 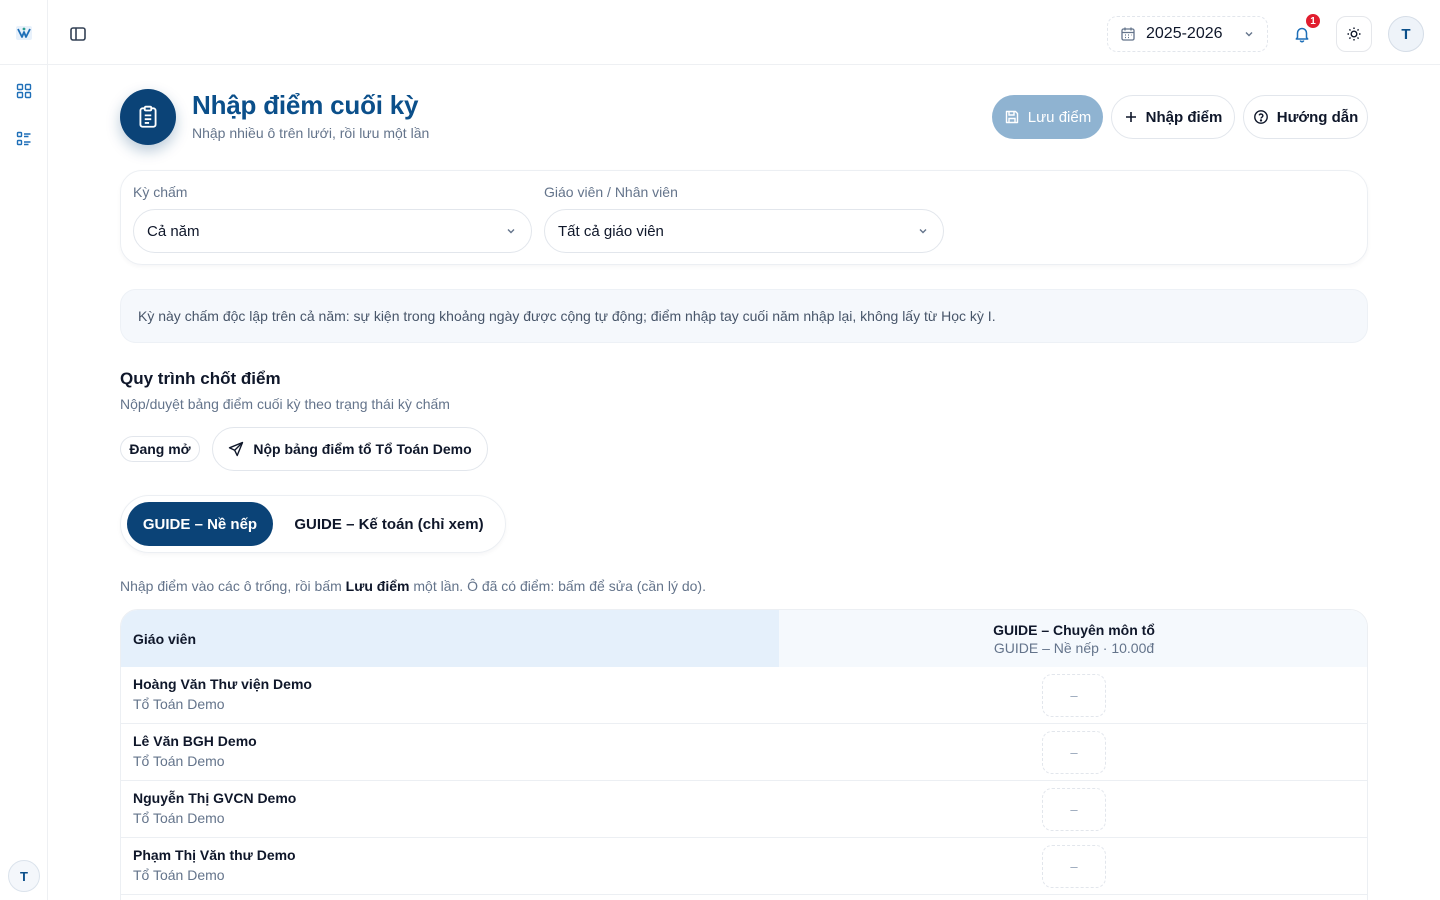 I want to click on sidebar-item-list, so click(x=24, y=139).